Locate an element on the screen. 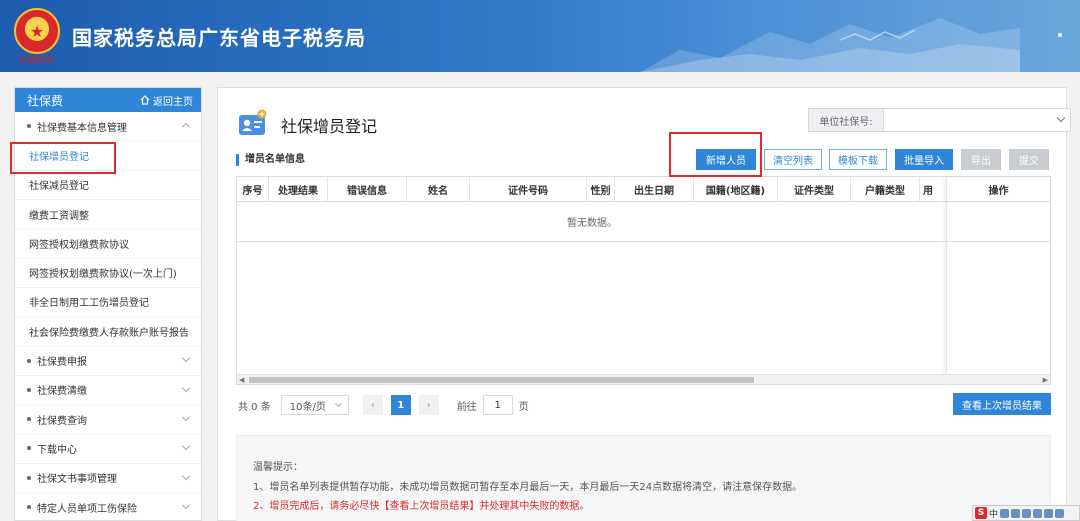 The height and width of the screenshot is (521, 1080). sidebar-item-documents: 社保文书事项管理 is located at coordinates (108, 478).